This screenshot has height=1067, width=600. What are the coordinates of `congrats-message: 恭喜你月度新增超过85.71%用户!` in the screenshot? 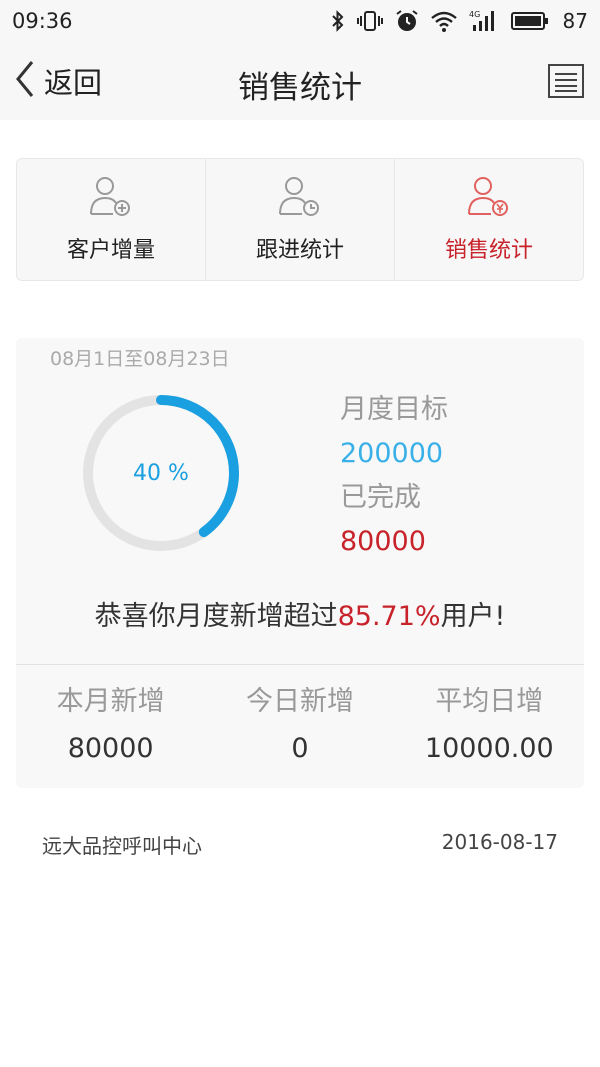 It's located at (300, 613).